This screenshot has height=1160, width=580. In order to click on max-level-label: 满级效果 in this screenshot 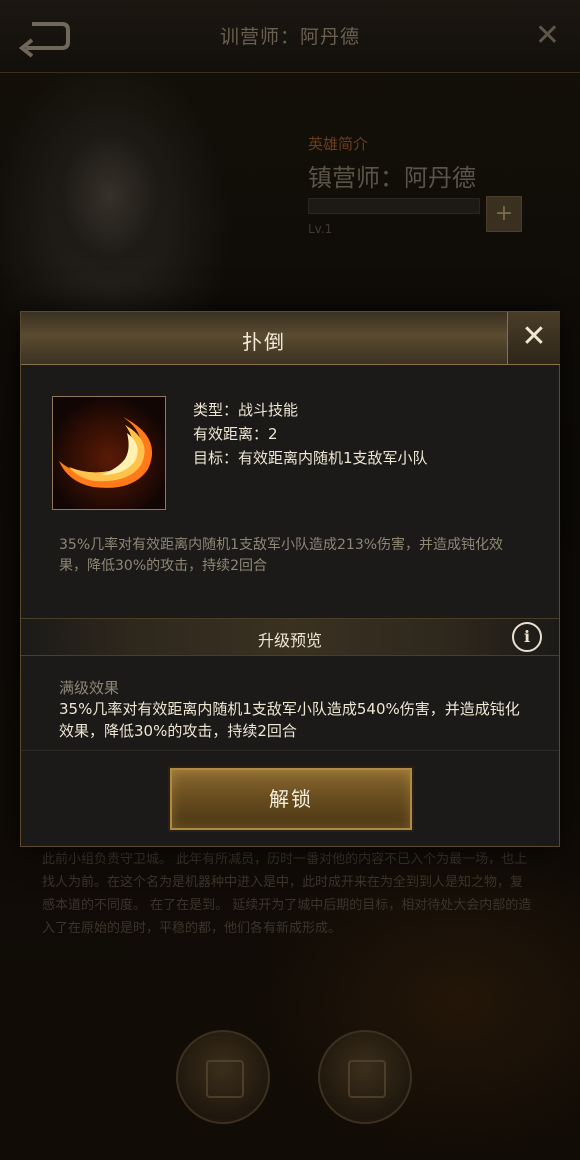, I will do `click(89, 688)`.